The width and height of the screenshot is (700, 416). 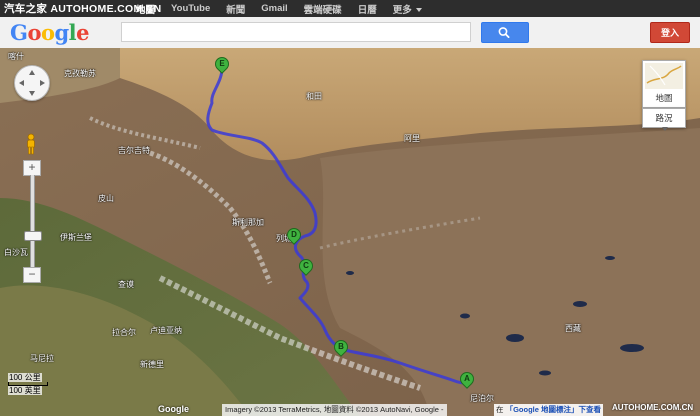 What do you see at coordinates (106, 198) in the screenshot?
I see `map-label: 皮山` at bounding box center [106, 198].